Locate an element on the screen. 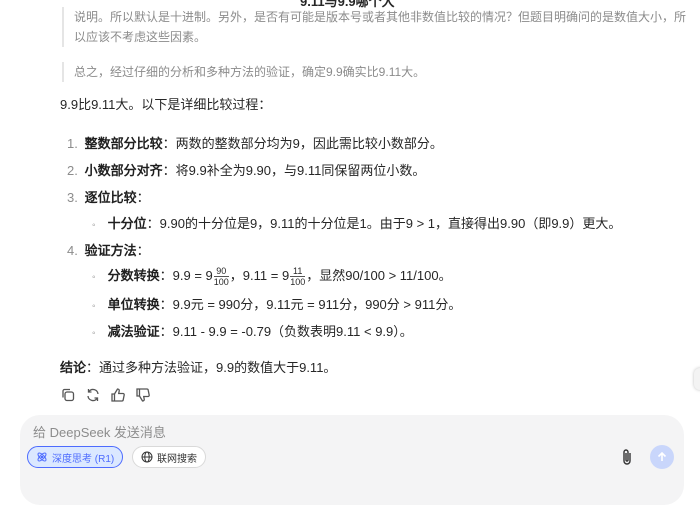 This screenshot has height=505, width=700. thinking-summary: 总之，经过仔细的分析和多种方法的验证，确定9.9确实比9.11大。 is located at coordinates (378, 72).